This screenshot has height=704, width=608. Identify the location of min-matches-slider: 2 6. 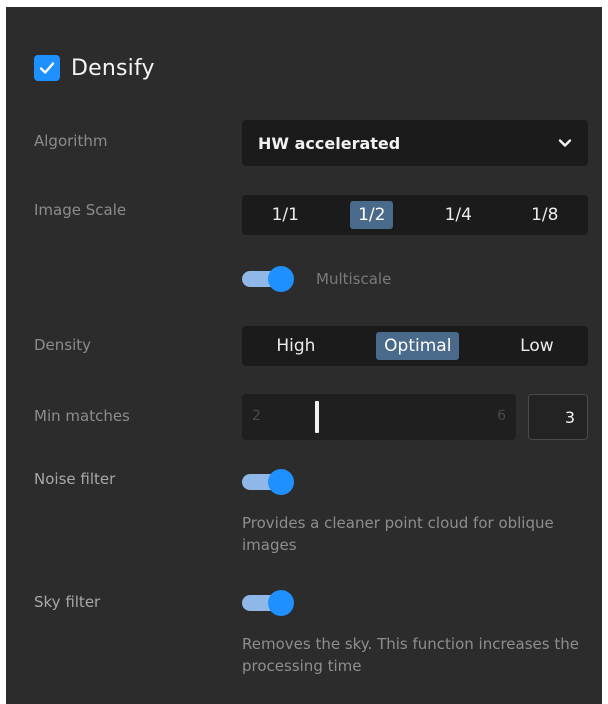
(379, 417).